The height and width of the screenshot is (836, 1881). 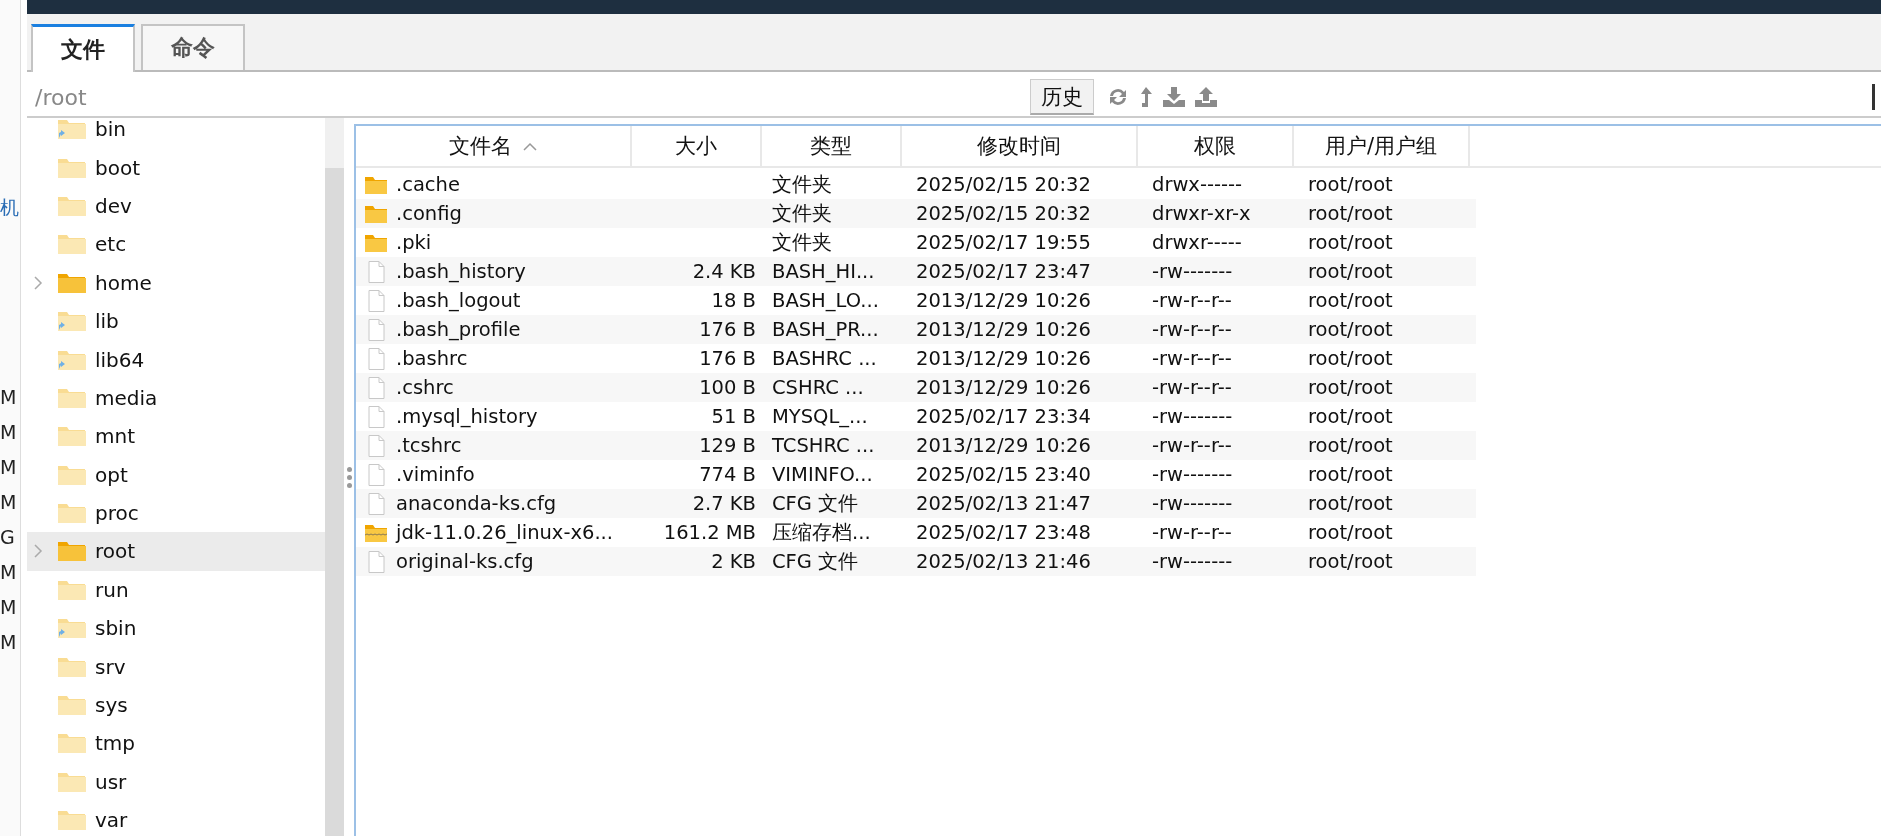 What do you see at coordinates (176, 628) in the screenshot?
I see `tree-item: sbin` at bounding box center [176, 628].